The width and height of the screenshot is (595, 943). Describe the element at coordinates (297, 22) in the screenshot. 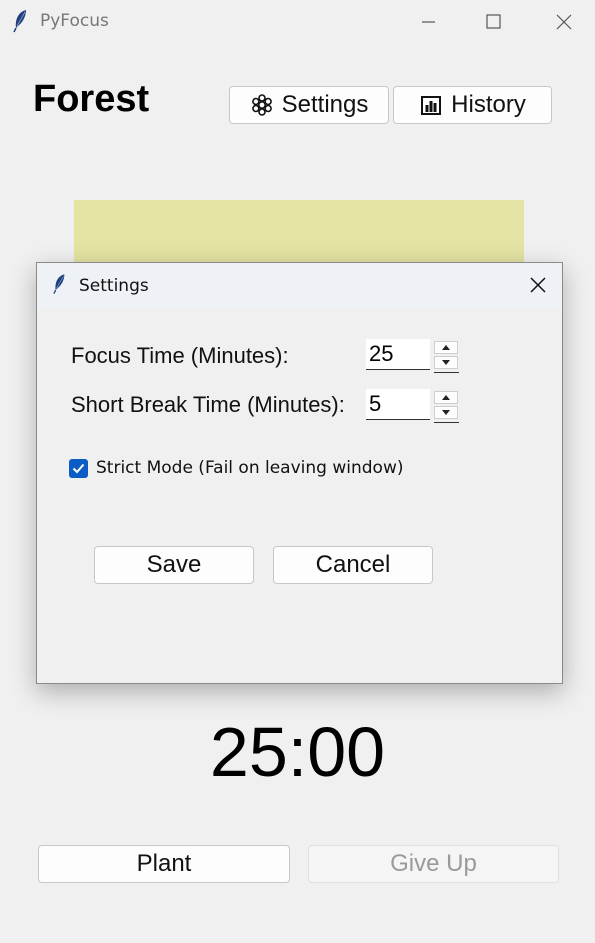

I see `title-bar: PyFocus` at that location.